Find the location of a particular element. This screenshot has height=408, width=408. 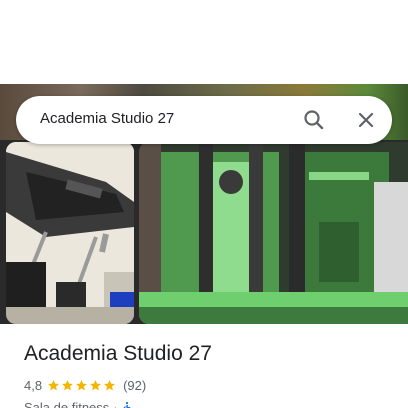

treadmill-photo is located at coordinates (70, 233).